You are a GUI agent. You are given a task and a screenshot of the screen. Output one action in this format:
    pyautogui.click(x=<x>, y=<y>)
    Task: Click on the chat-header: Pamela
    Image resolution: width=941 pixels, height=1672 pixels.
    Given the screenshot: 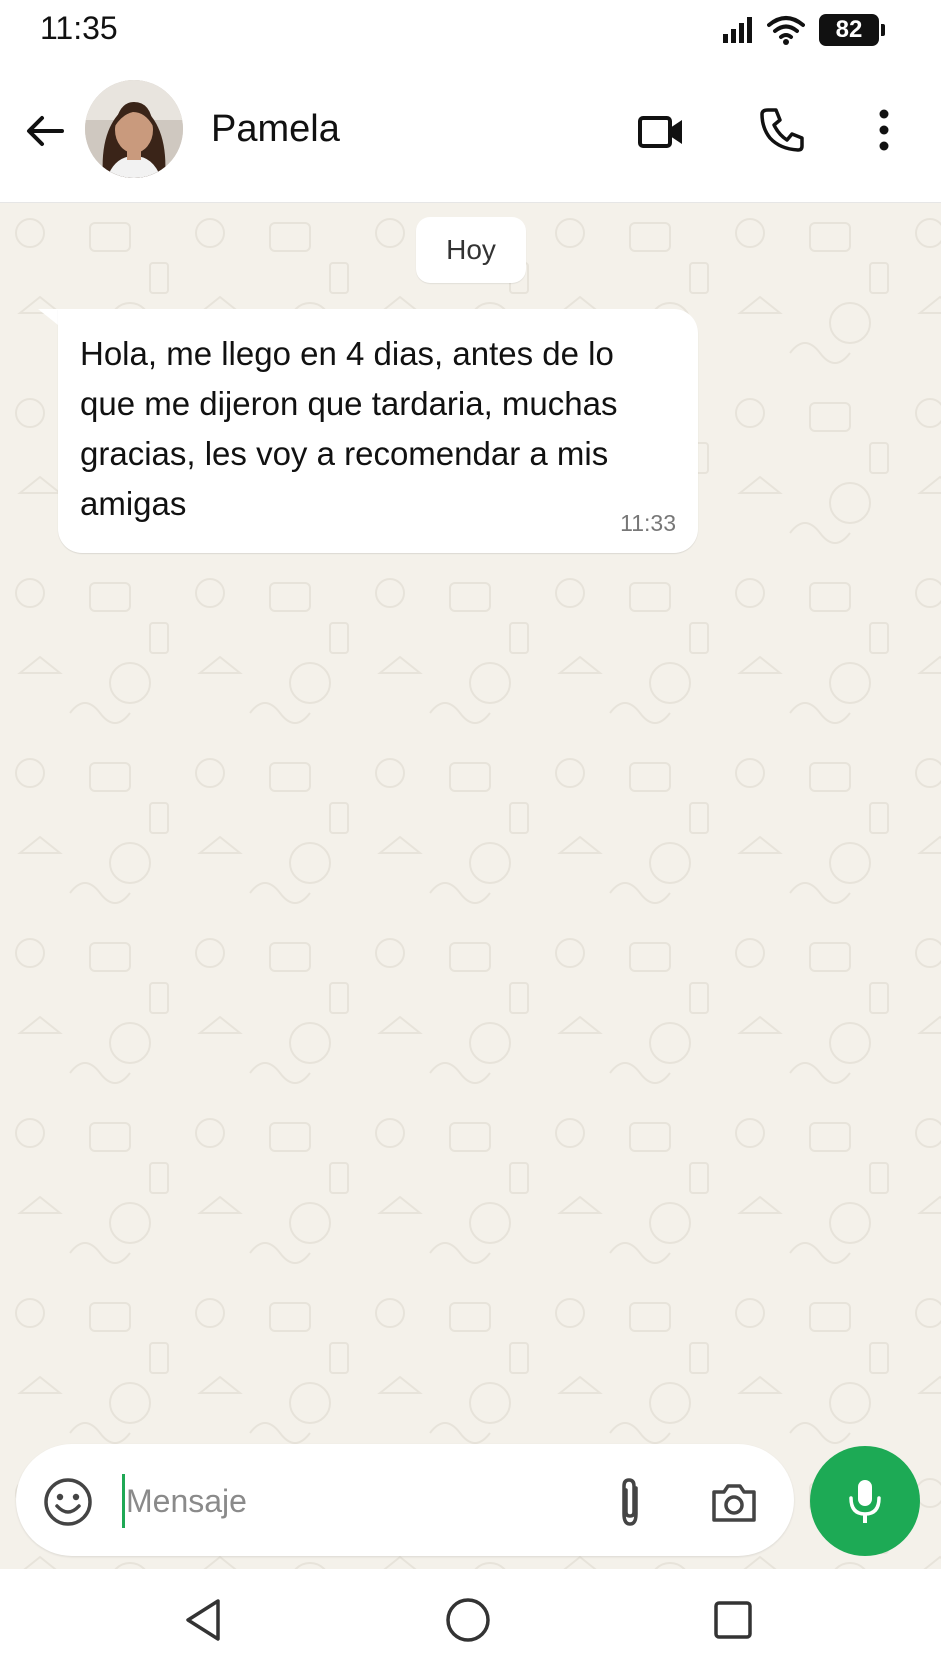 What is the action you would take?
    pyautogui.click(x=470, y=132)
    